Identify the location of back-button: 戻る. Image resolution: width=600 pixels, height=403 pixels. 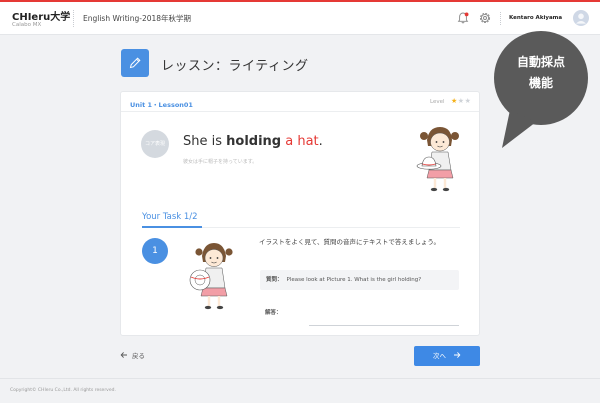
(132, 355).